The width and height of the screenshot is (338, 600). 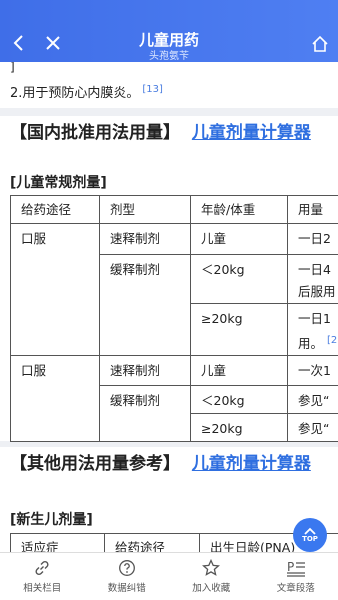 I want to click on section-title: 【国内批准用法用量】 儿童剂量计算器, so click(x=170, y=133).